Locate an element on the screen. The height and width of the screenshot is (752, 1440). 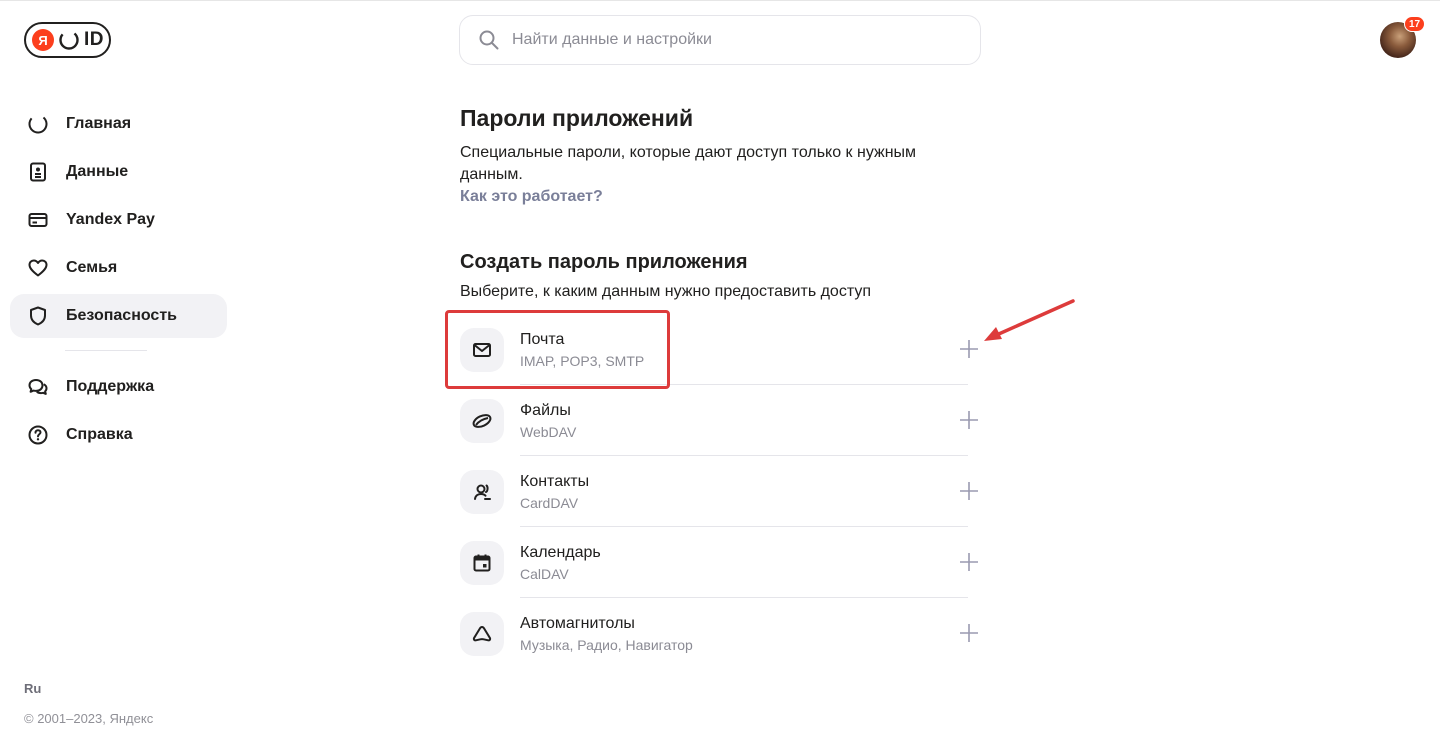
app-title: Контакты is located at coordinates (555, 481).